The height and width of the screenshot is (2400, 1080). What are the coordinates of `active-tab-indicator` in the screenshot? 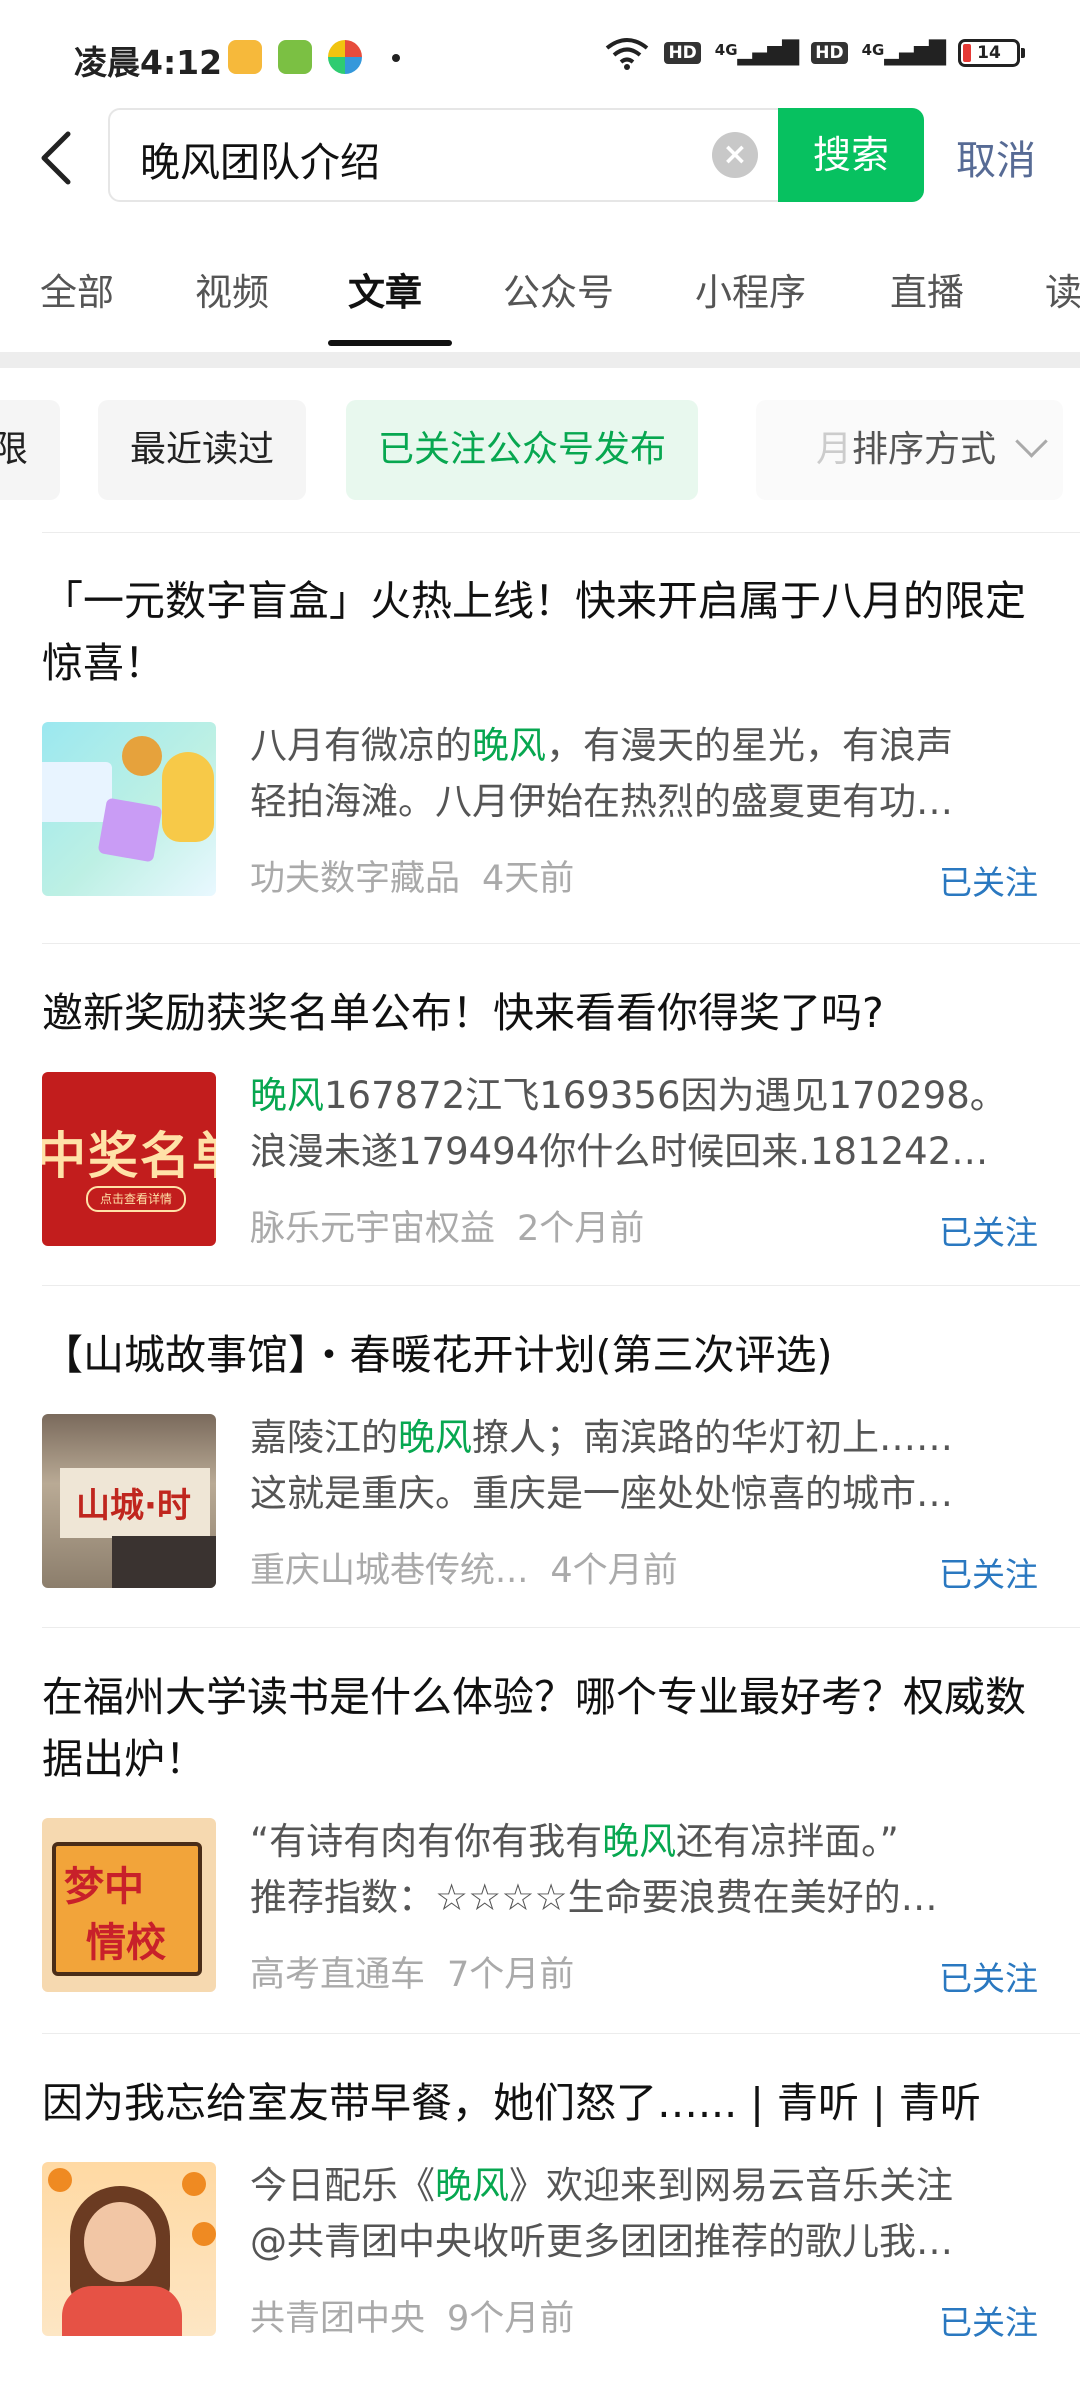 It's located at (390, 343).